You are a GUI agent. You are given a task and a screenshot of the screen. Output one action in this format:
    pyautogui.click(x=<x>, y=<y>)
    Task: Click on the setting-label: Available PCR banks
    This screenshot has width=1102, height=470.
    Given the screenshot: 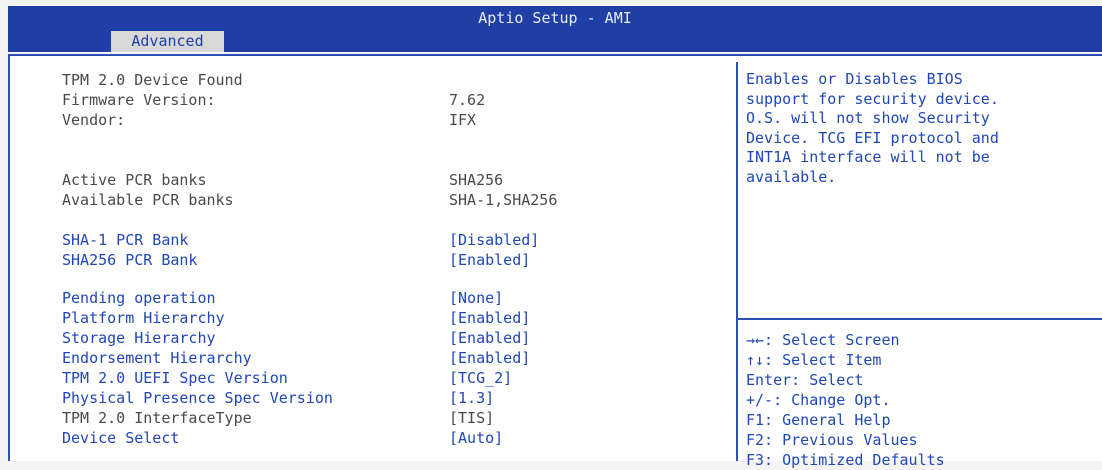 What is the action you would take?
    pyautogui.click(x=148, y=200)
    